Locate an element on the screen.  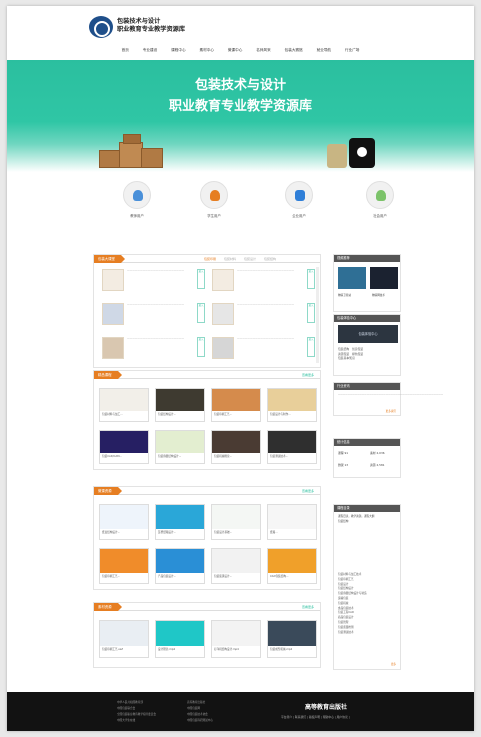
footer-brand-logo: 高等教育出版社 is located at coordinates (326, 707).